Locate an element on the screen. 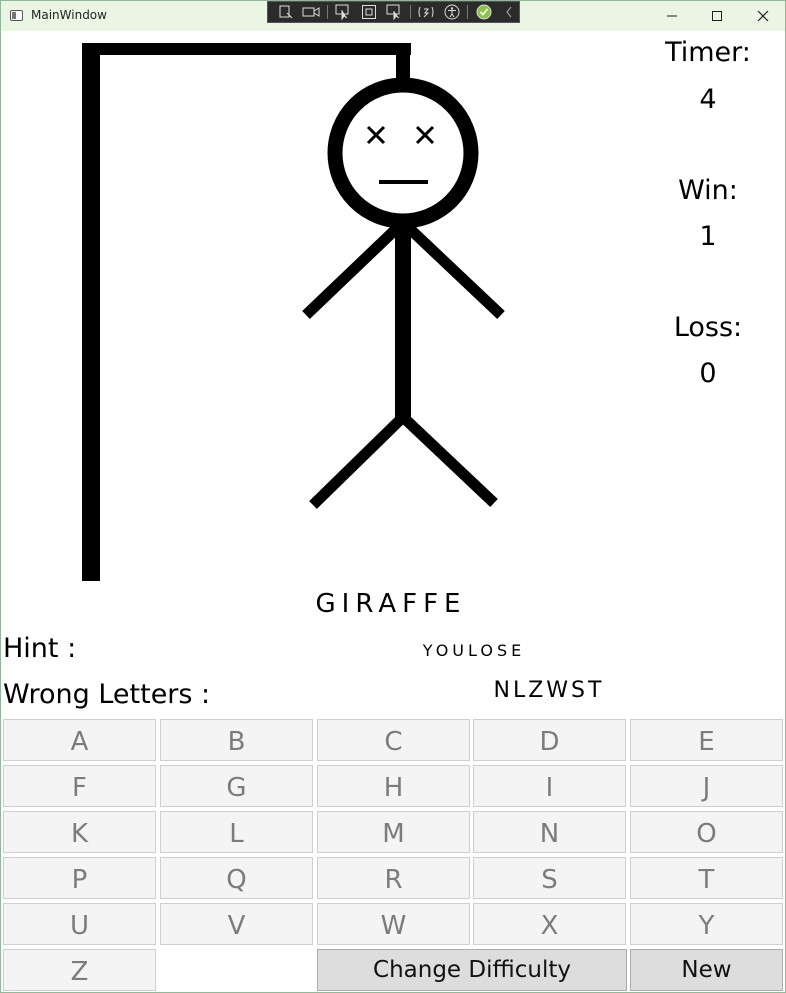 The width and height of the screenshot is (786, 993). minimize-icon is located at coordinates (672, 16).